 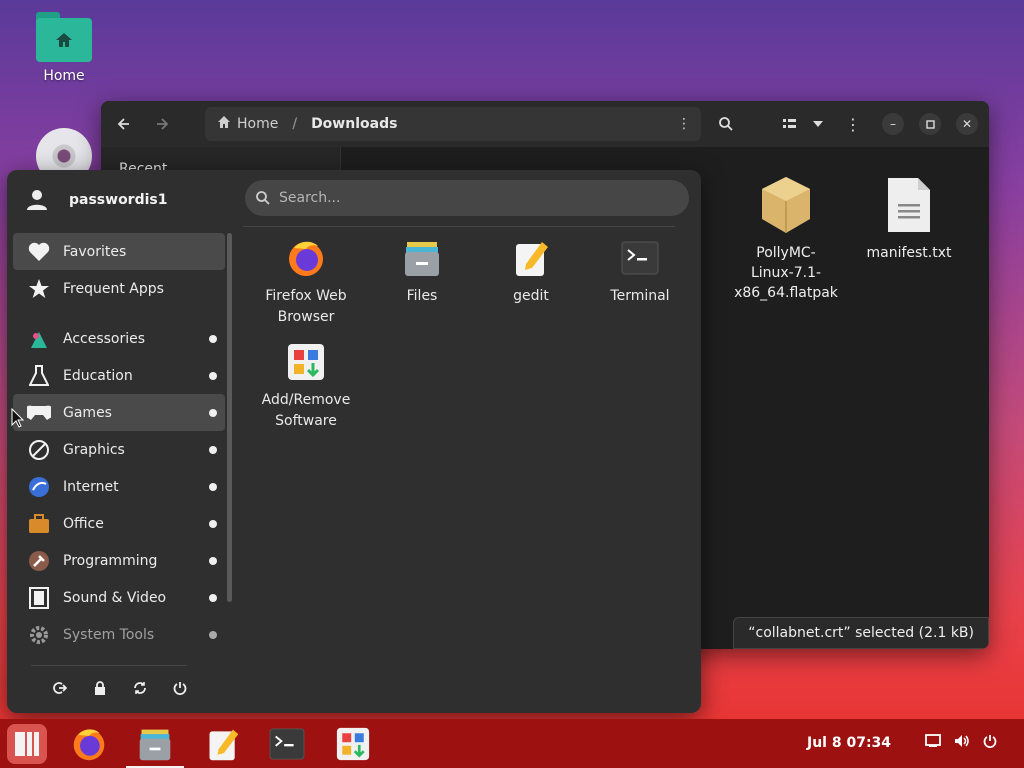 I want to click on maximize-button, so click(x=930, y=124).